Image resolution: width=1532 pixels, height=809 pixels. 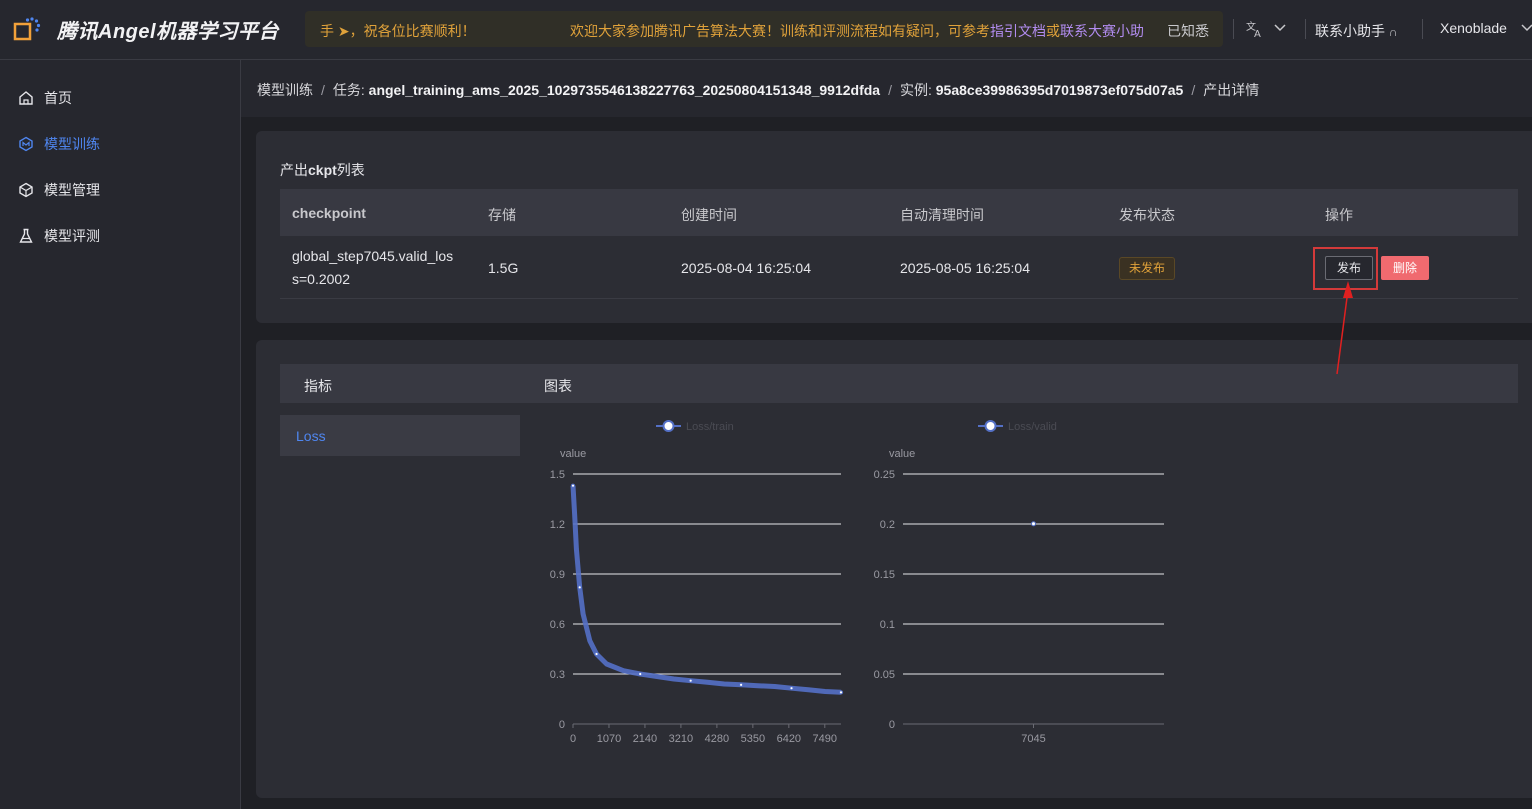 What do you see at coordinates (294, 170) in the screenshot?
I see `ckpt-title-prefix: 产出` at bounding box center [294, 170].